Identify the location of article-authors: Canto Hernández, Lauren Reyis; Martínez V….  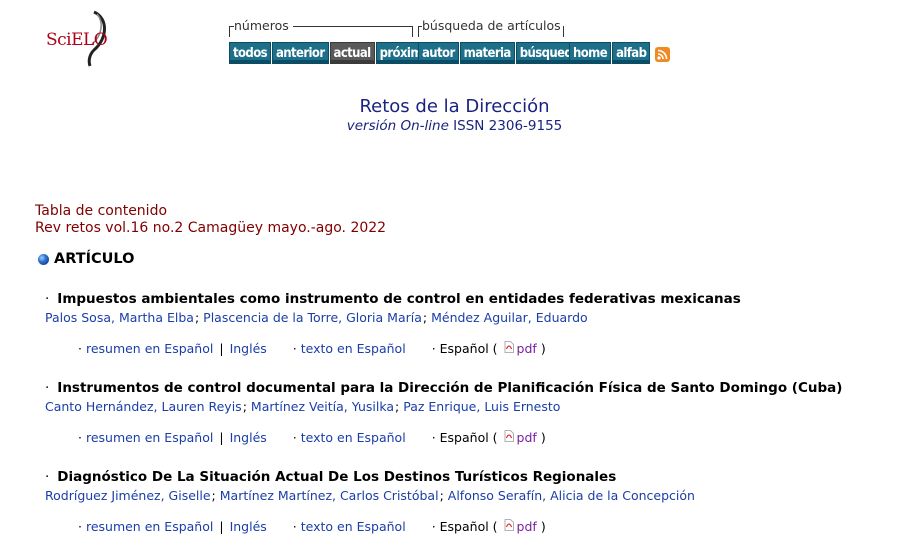
(303, 406).